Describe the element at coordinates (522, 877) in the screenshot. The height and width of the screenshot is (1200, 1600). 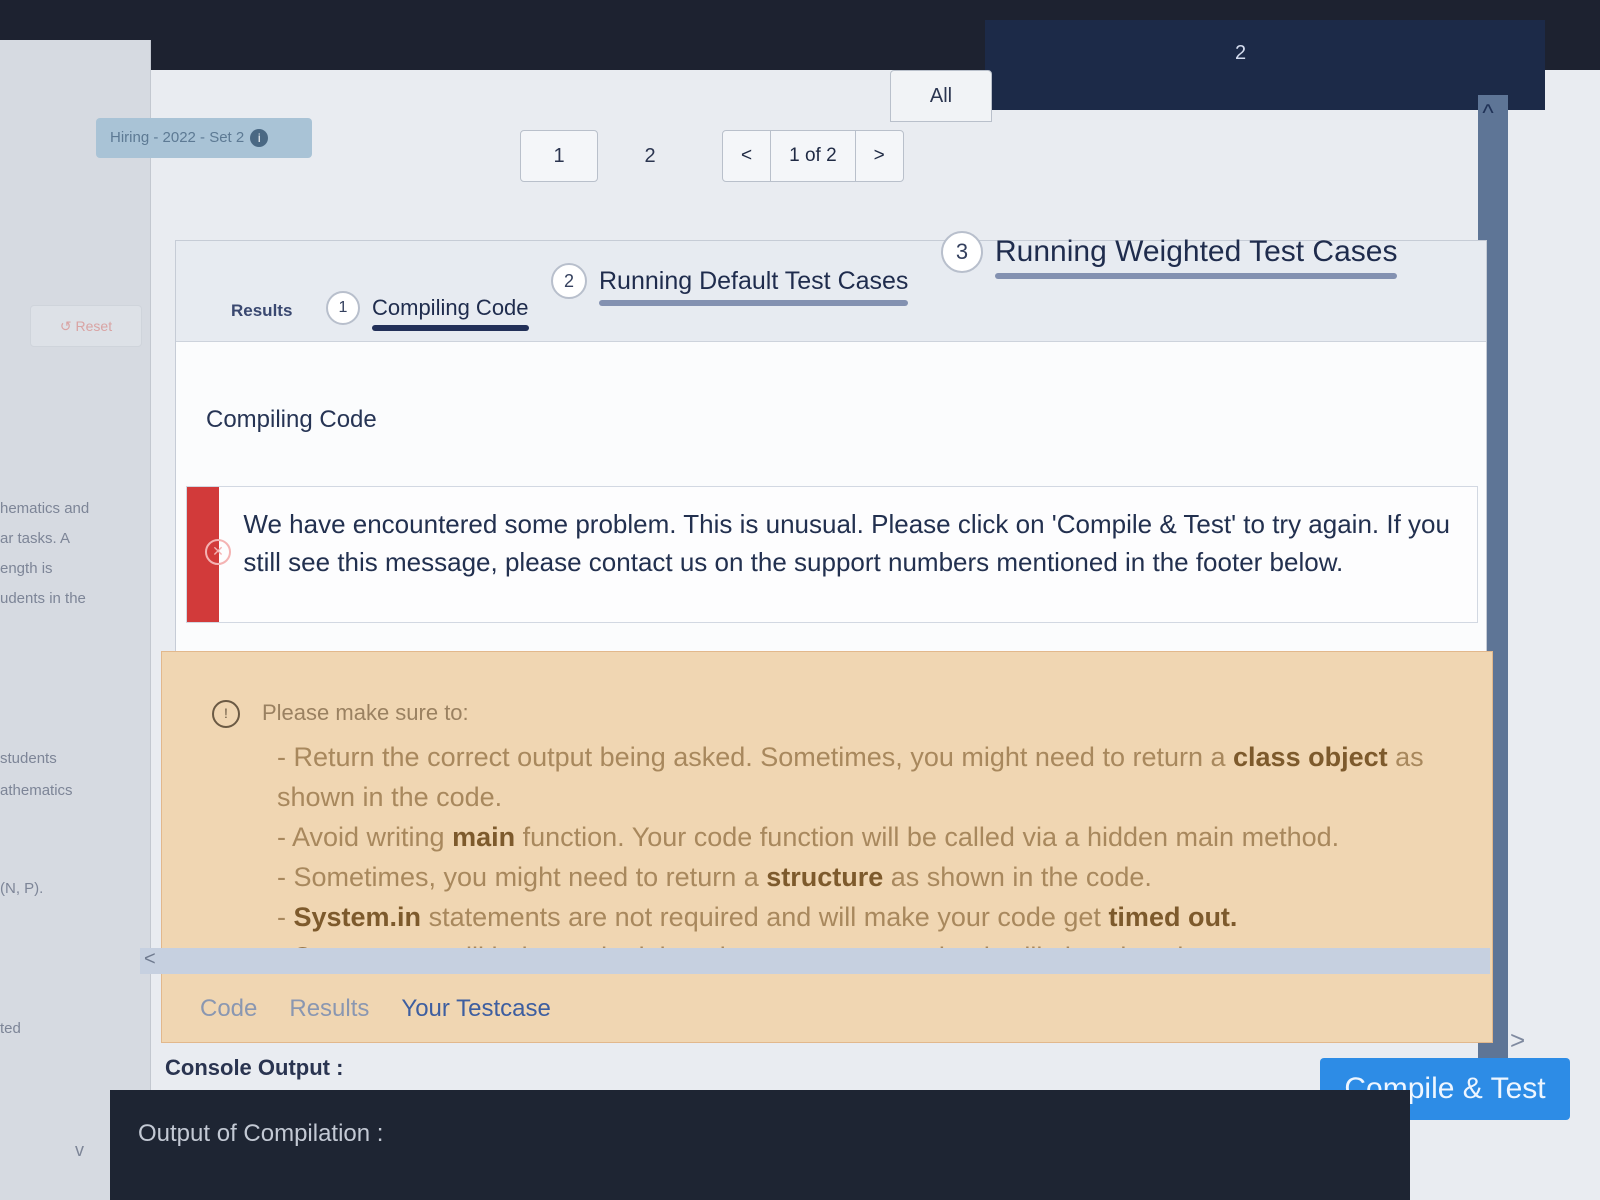
I see `warning-text: - Sometimes, you might need to return a` at that location.